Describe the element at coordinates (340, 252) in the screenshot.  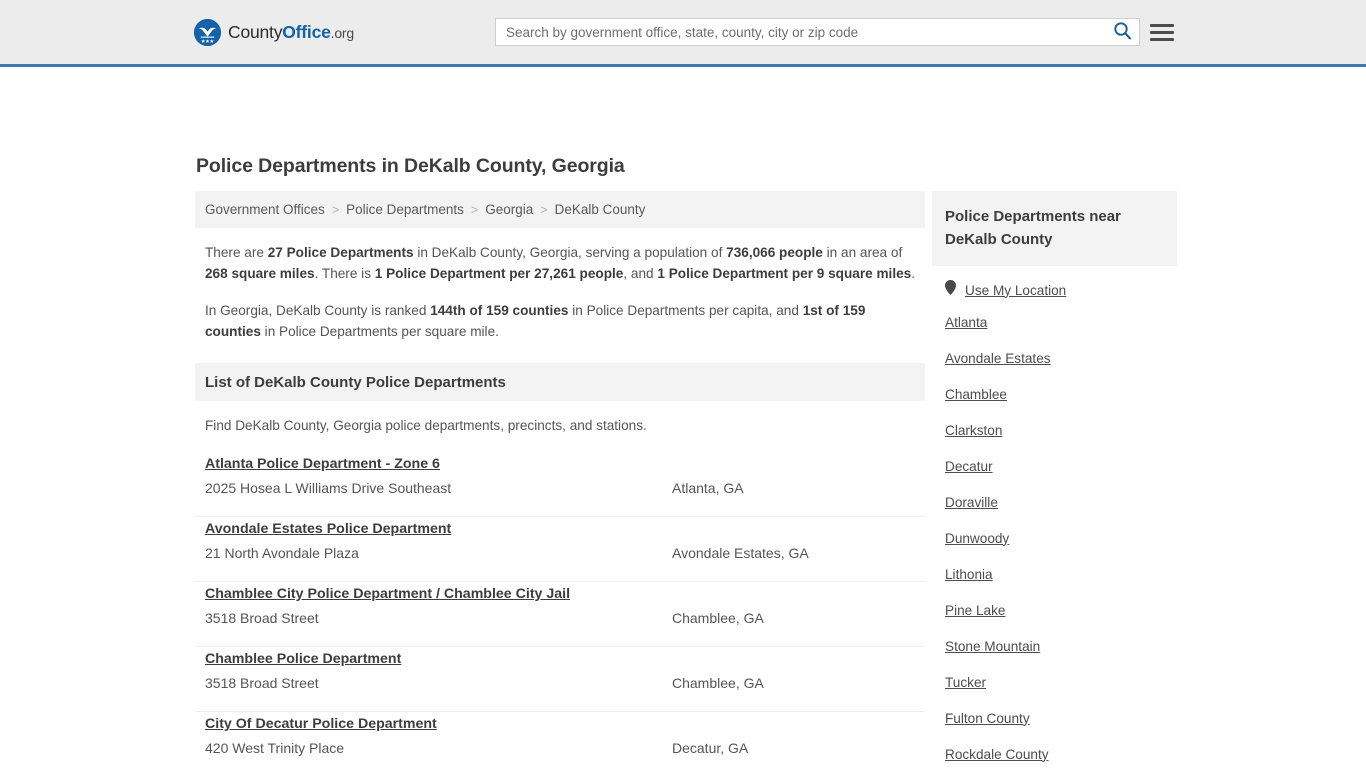
I see `intro-p1-run-2: 27 Police Departments` at that location.